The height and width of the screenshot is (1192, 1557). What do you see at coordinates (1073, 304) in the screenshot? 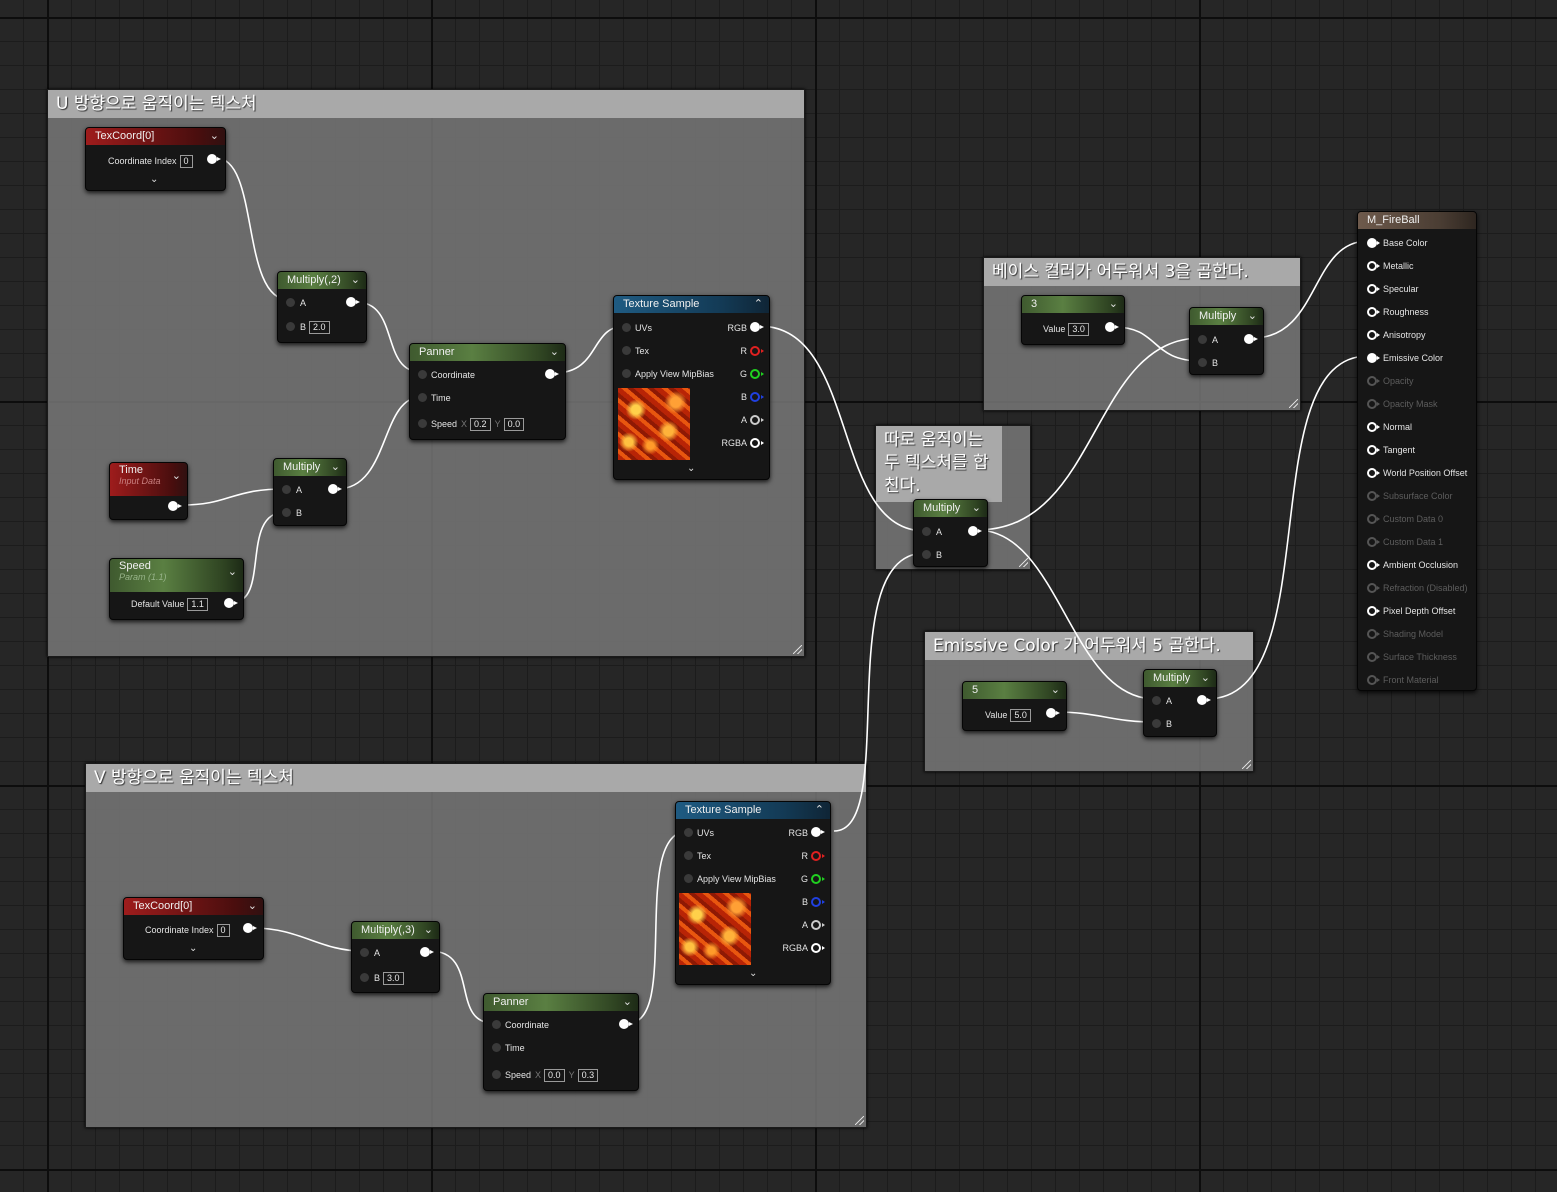
I see `node-header: 3 ⌄` at bounding box center [1073, 304].